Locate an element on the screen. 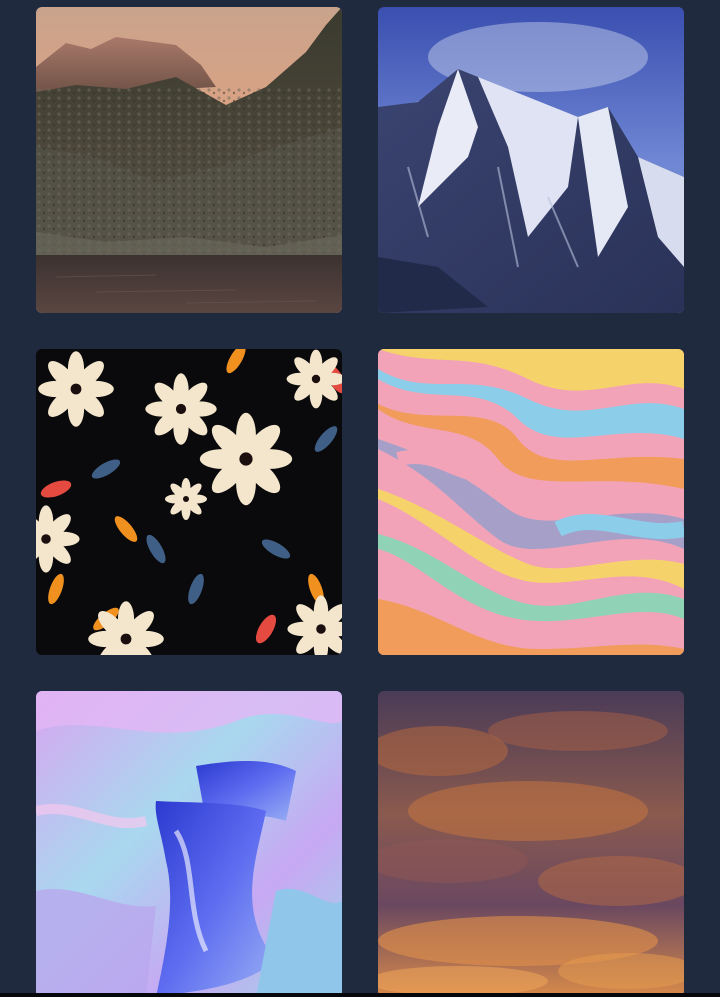  pastel-swirl-image is located at coordinates (531, 502).